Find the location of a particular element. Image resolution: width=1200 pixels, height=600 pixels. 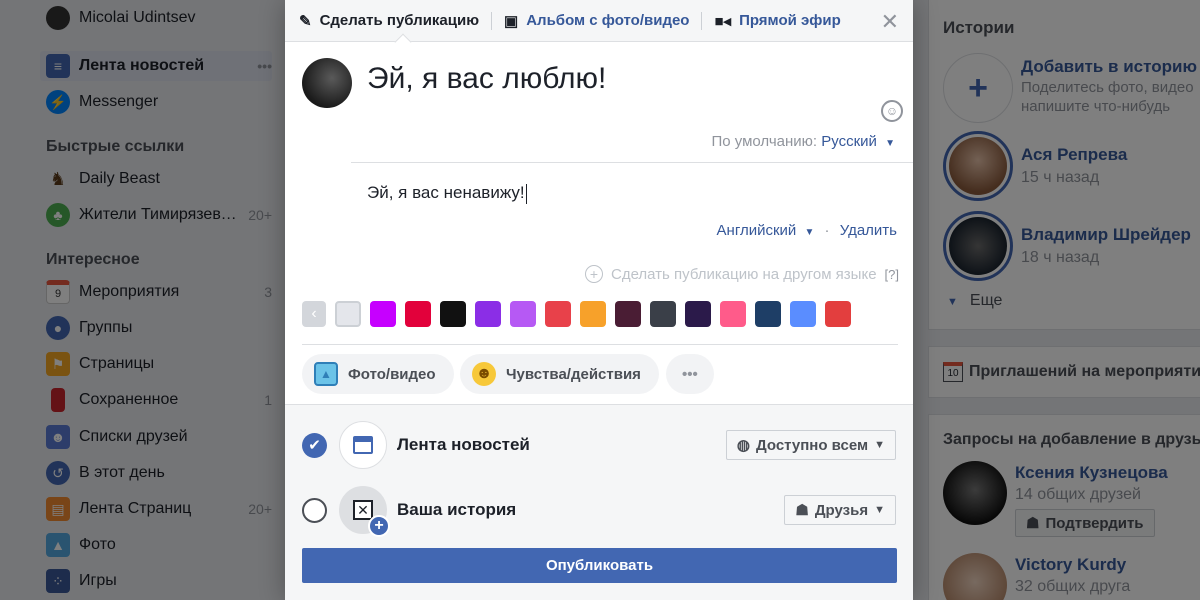

default-language: По умолчанию: Русский ▼ is located at coordinates (803, 141).